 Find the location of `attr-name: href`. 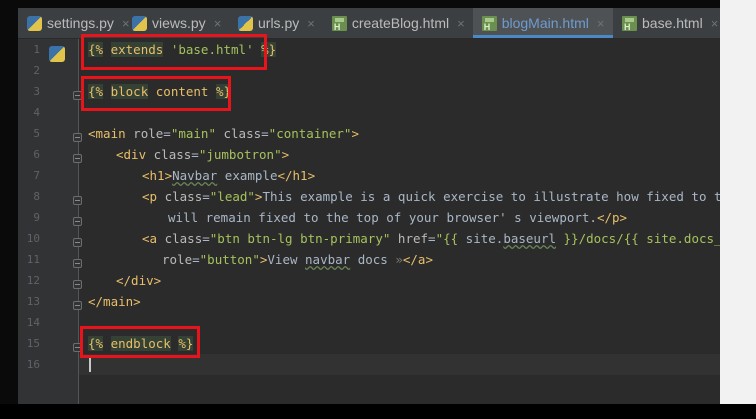

attr-name: href is located at coordinates (413, 238).